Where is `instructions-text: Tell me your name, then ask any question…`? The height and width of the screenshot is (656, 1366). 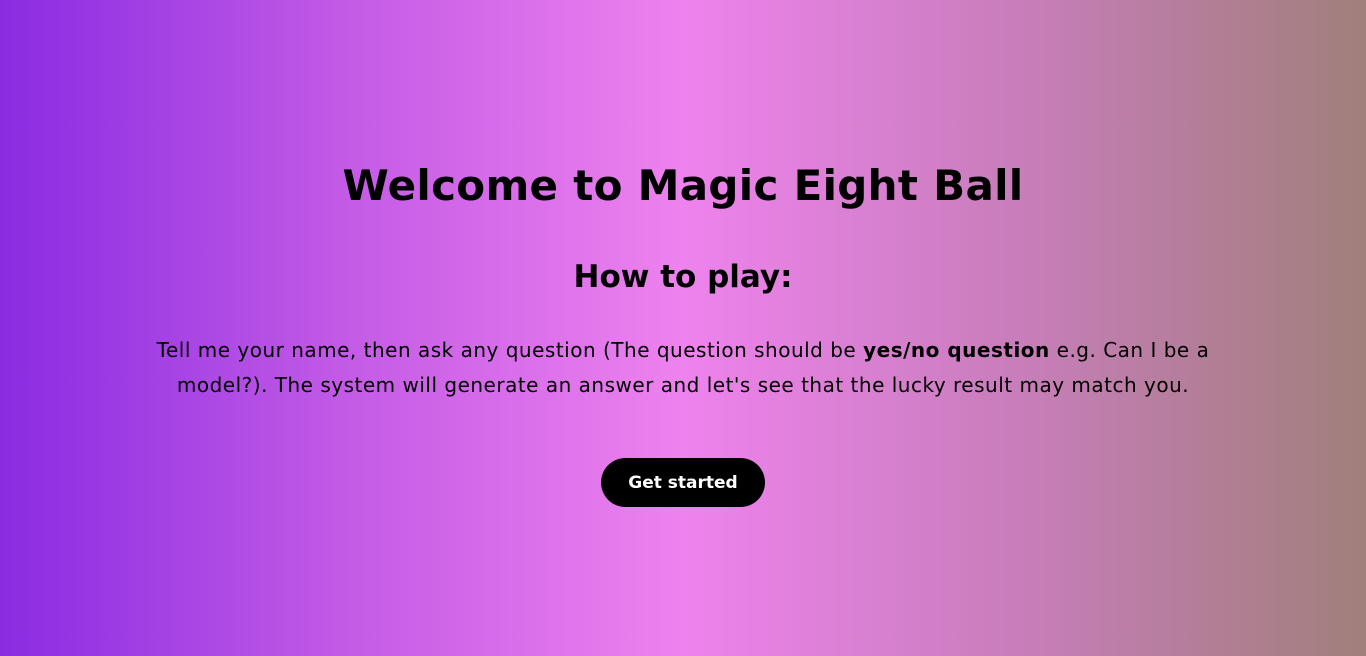
instructions-text: Tell me your name, then ask any question… is located at coordinates (683, 368).